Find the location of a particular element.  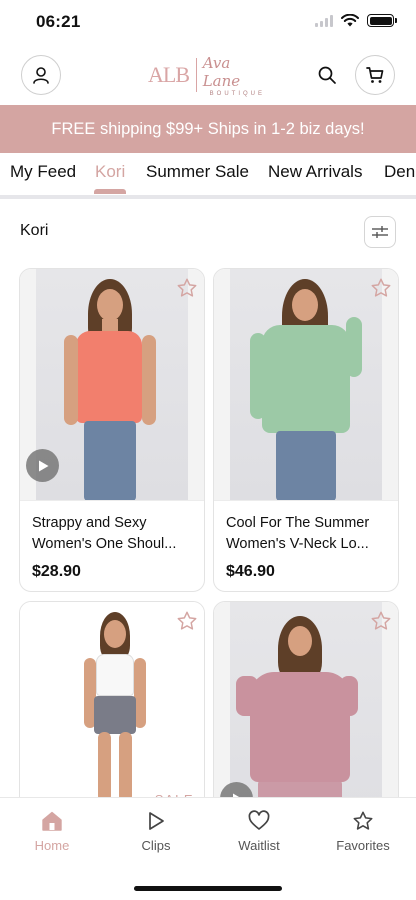

status-icons is located at coordinates (356, 20).